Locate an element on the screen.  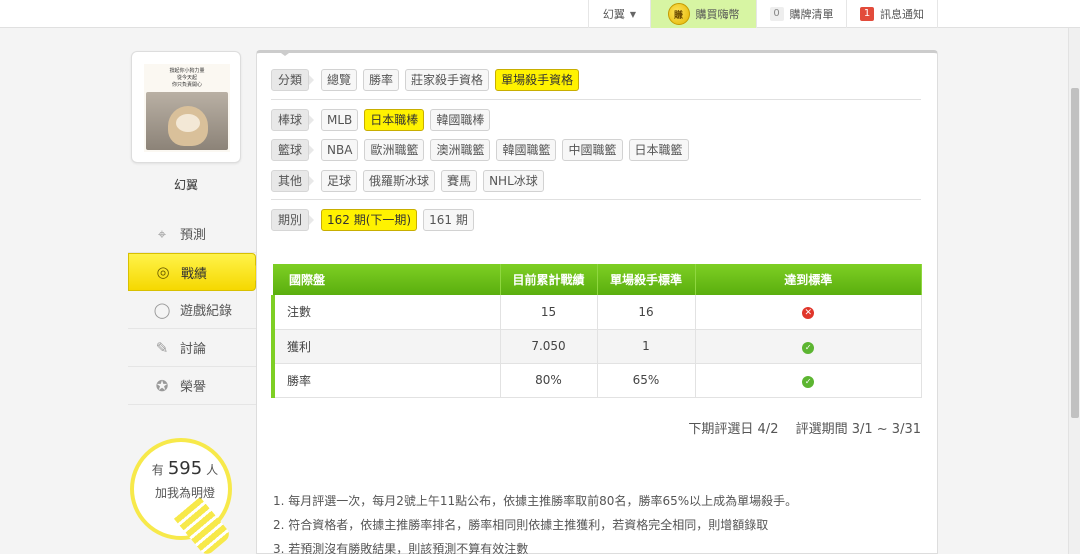
evaluation-period: 下期評選日 4/2 評選期間 3/1 ~ 3/31 is located at coordinates (804, 429).